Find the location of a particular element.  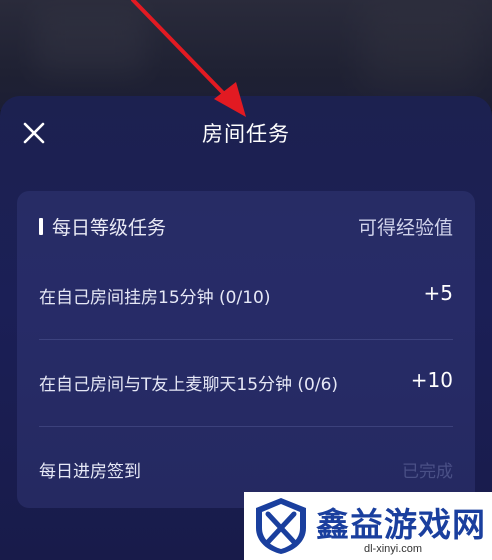

task-label: 在自己房间挂房15分钟 (0/10) is located at coordinates (155, 298).